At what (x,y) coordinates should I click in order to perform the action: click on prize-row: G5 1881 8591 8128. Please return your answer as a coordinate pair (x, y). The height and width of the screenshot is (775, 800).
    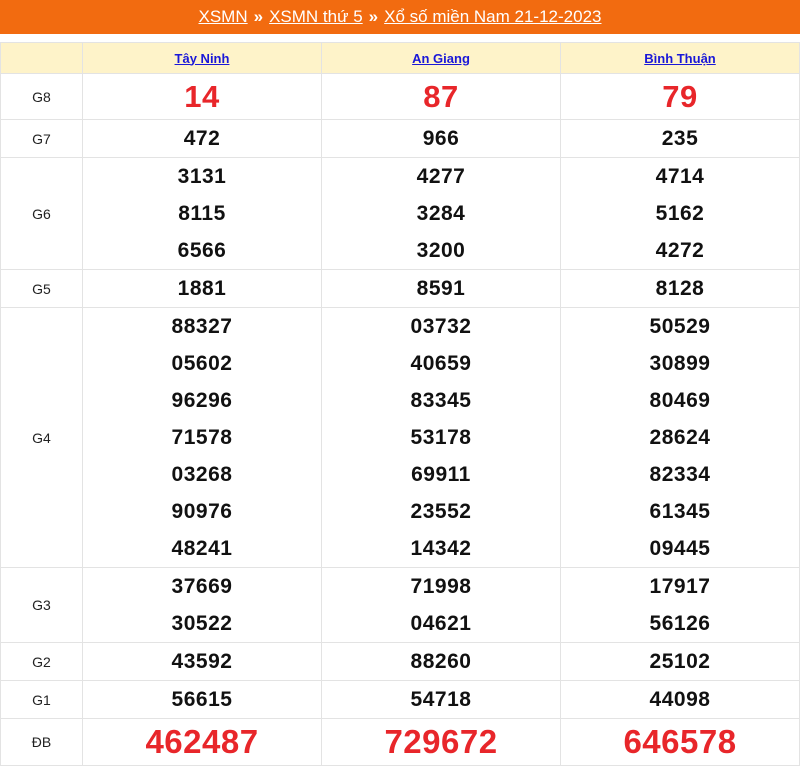
    Looking at the image, I should click on (400, 288).